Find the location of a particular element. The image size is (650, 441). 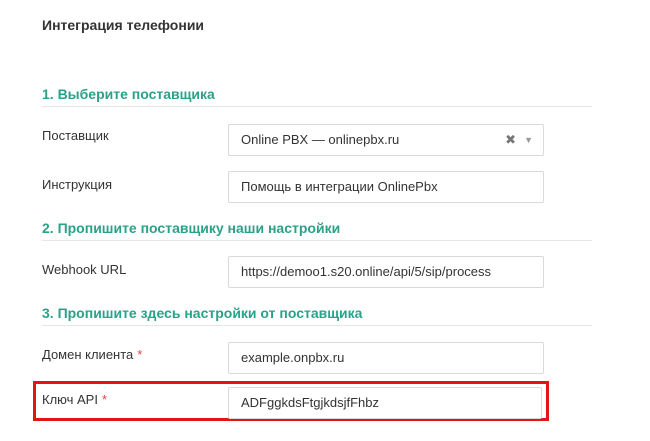

page-title: Интеграция телефонии is located at coordinates (123, 25).